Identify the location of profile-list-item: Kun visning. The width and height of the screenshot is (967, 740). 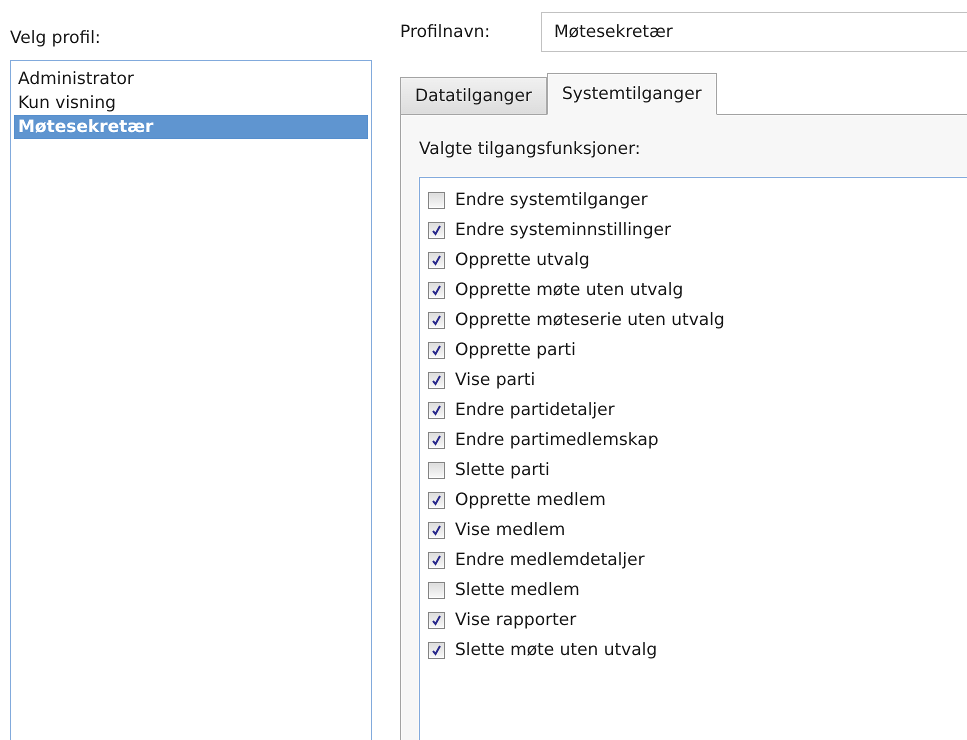
(191, 103).